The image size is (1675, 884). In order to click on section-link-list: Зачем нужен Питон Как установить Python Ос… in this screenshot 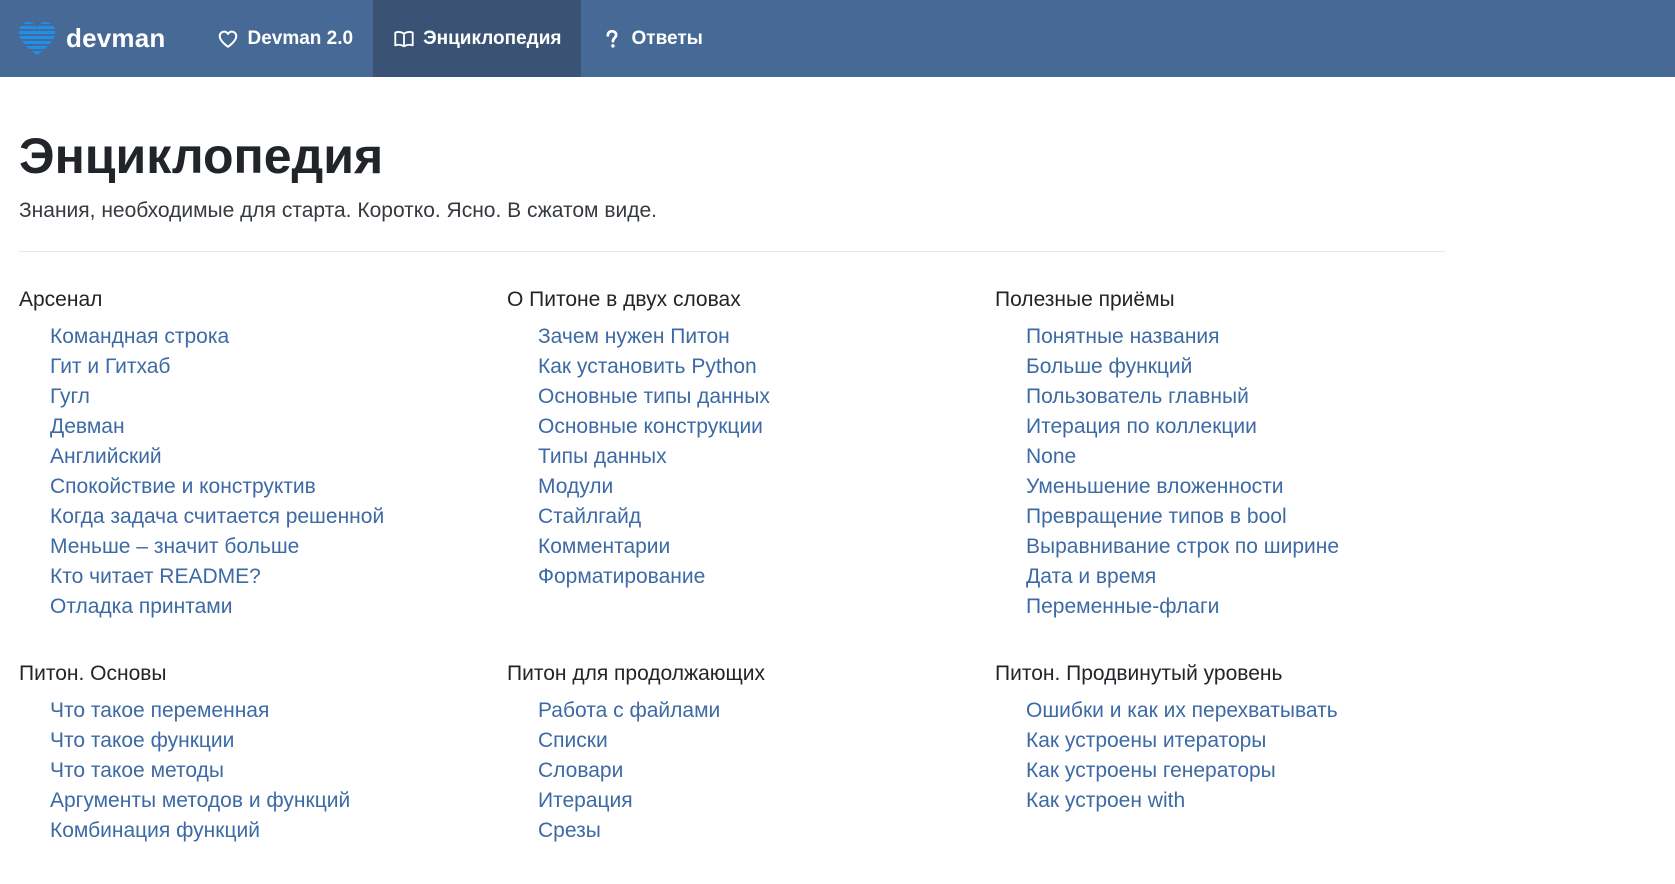, I will do `click(751, 457)`.